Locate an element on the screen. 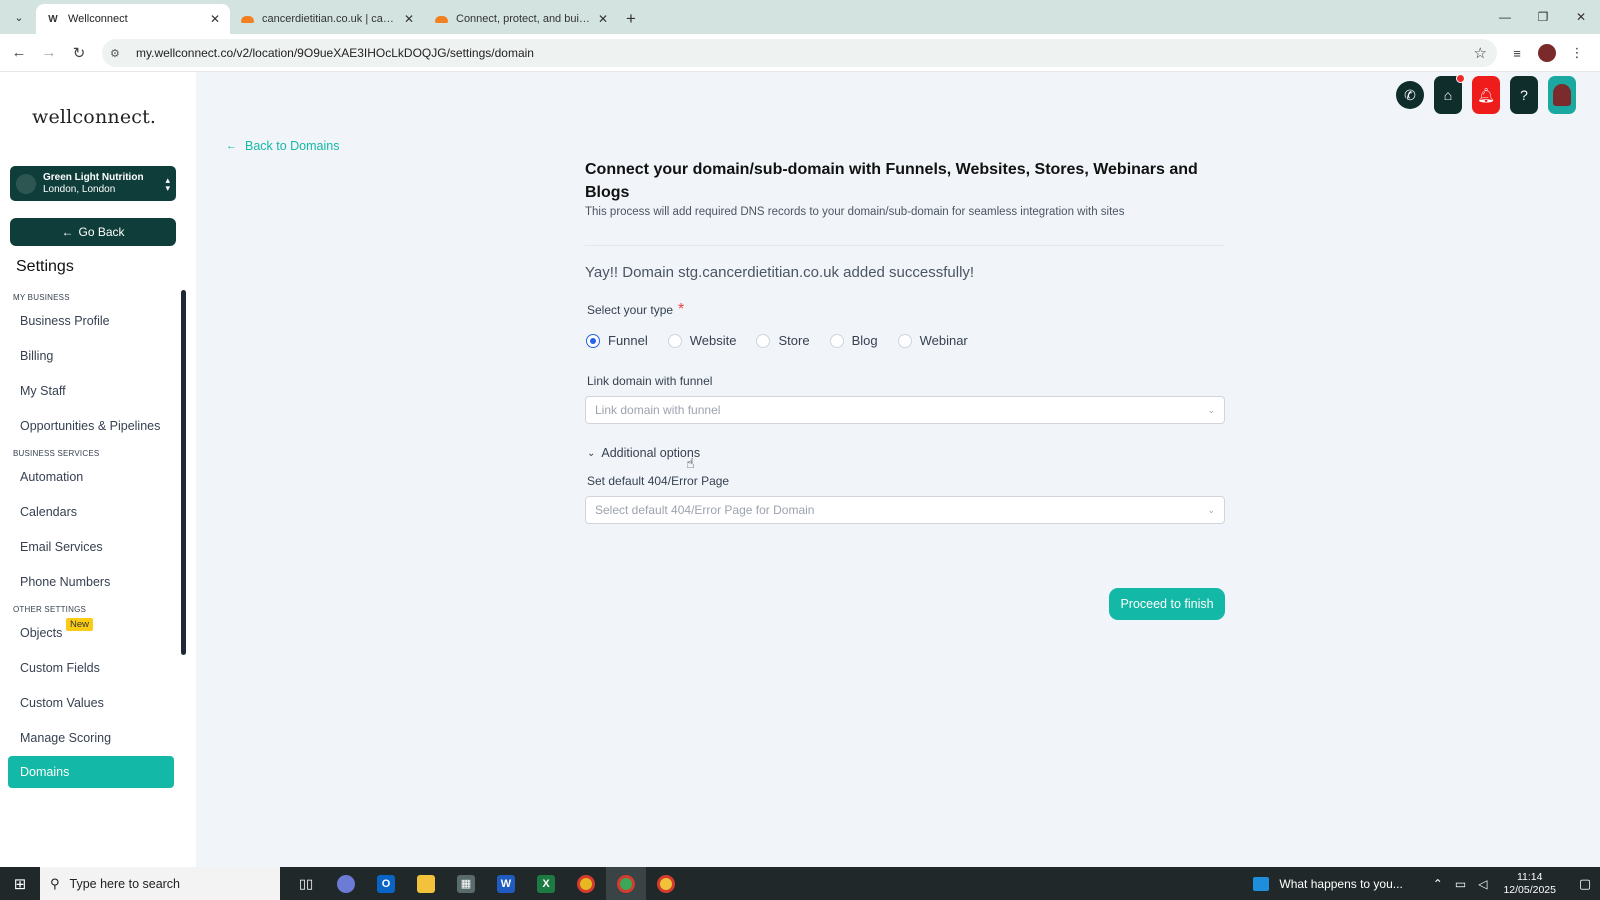 The width and height of the screenshot is (1600, 900). link-domain-select: Link domain with funnel ⌄ is located at coordinates (905, 410).